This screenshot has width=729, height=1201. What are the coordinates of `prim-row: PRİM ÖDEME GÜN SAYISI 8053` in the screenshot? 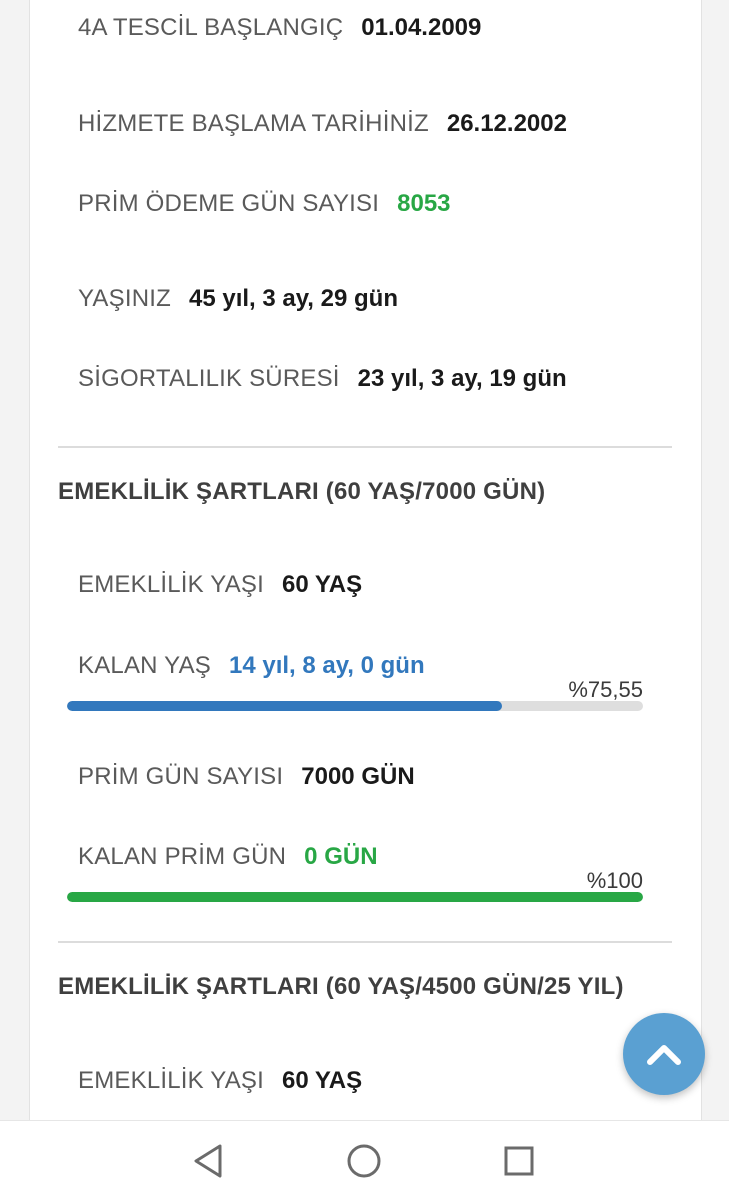 It's located at (264, 204).